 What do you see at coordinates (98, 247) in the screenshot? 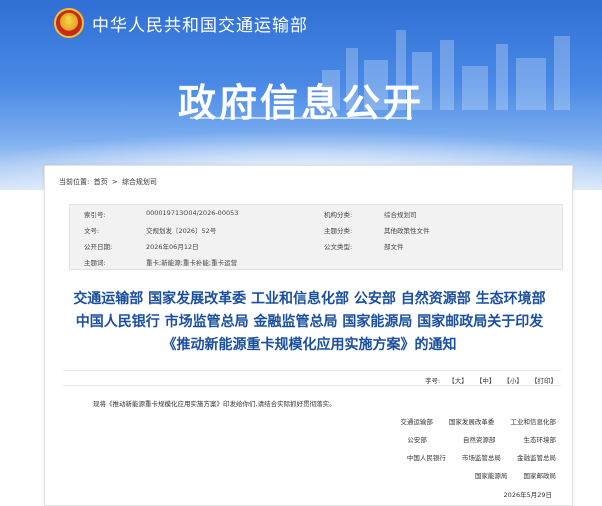
I see `meta-key: 公开日期:` at bounding box center [98, 247].